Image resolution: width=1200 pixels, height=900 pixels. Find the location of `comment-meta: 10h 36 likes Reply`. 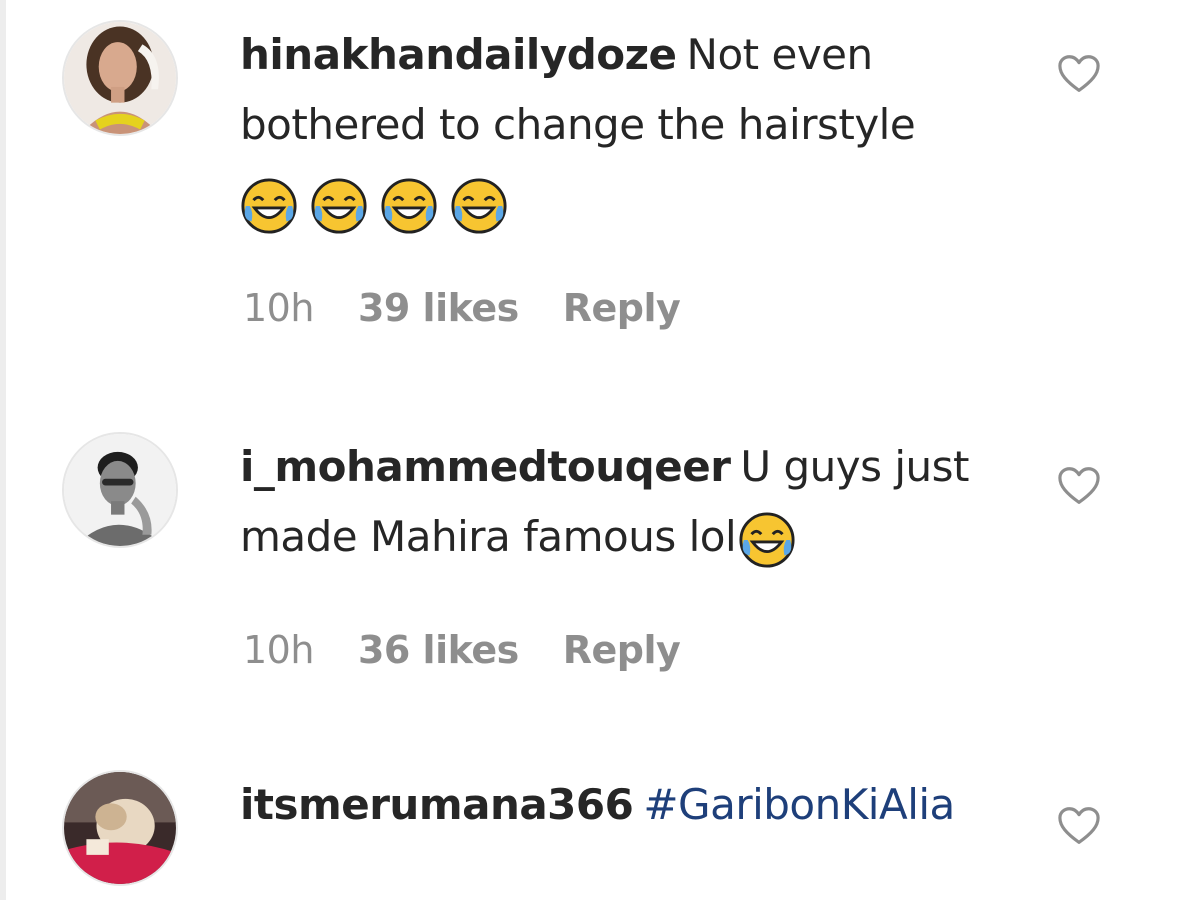

comment-meta: 10h 36 likes Reply is located at coordinates (462, 650).